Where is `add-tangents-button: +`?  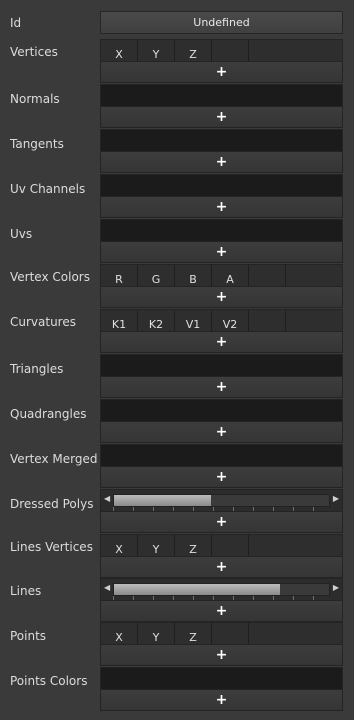
add-tangents-button: + is located at coordinates (221, 162).